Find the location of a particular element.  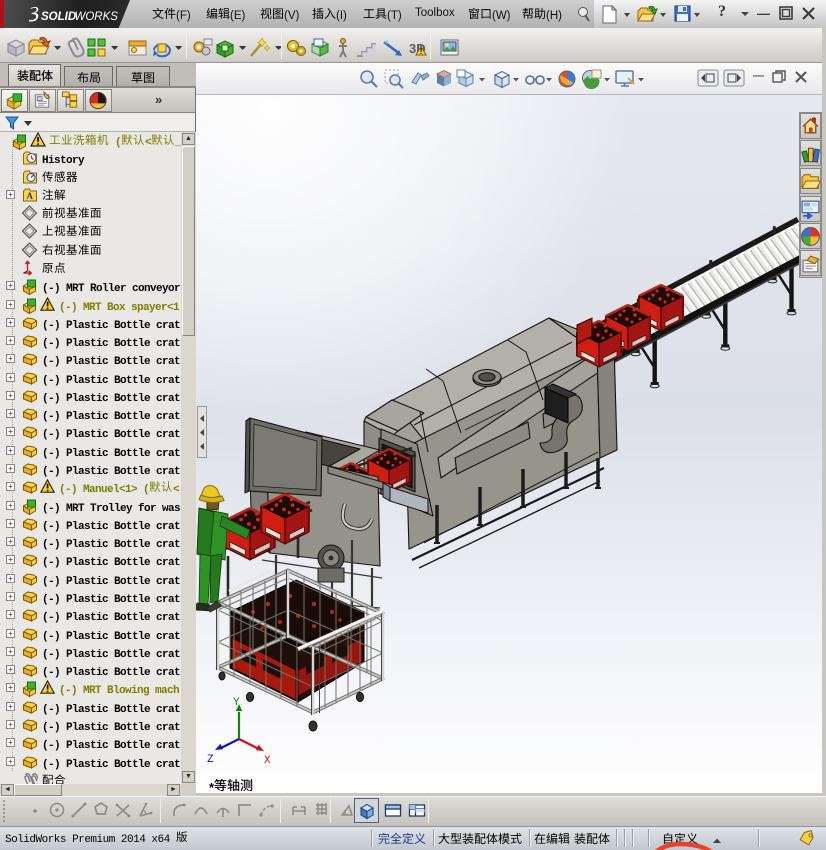

svg-text: SOLID is located at coordinates (58, 17).